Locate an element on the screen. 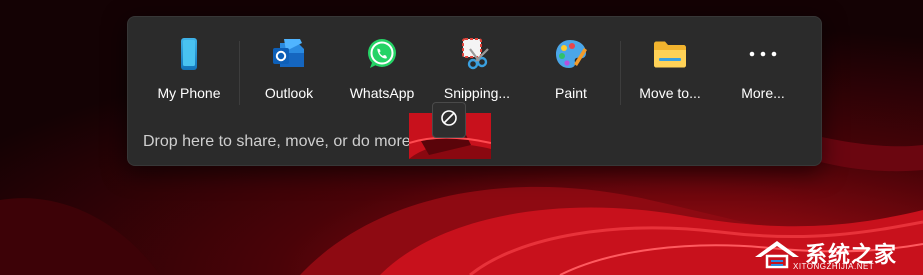 This screenshot has width=923, height=275. watermark-subtitle: XITONGZHIJIA.NET is located at coordinates (834, 266).